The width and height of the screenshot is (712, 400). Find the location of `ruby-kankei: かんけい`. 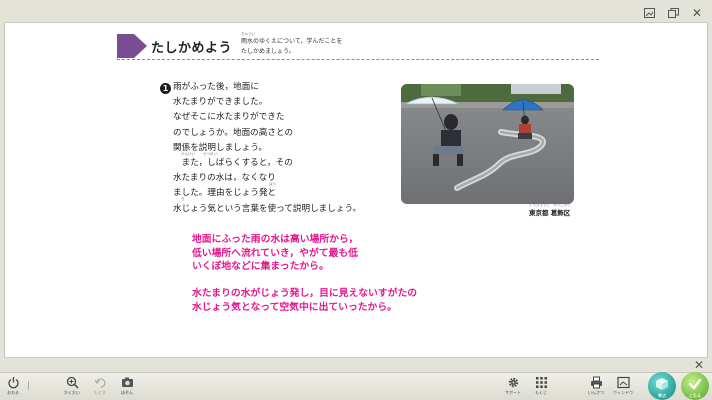

ruby-kankei: かんけい is located at coordinates (188, 154).